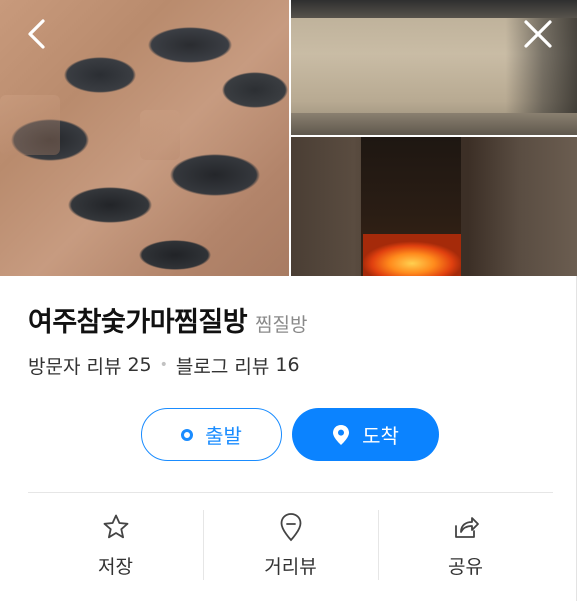 Image resolution: width=577 pixels, height=601 pixels. I want to click on blog-review-count: 16, so click(287, 365).